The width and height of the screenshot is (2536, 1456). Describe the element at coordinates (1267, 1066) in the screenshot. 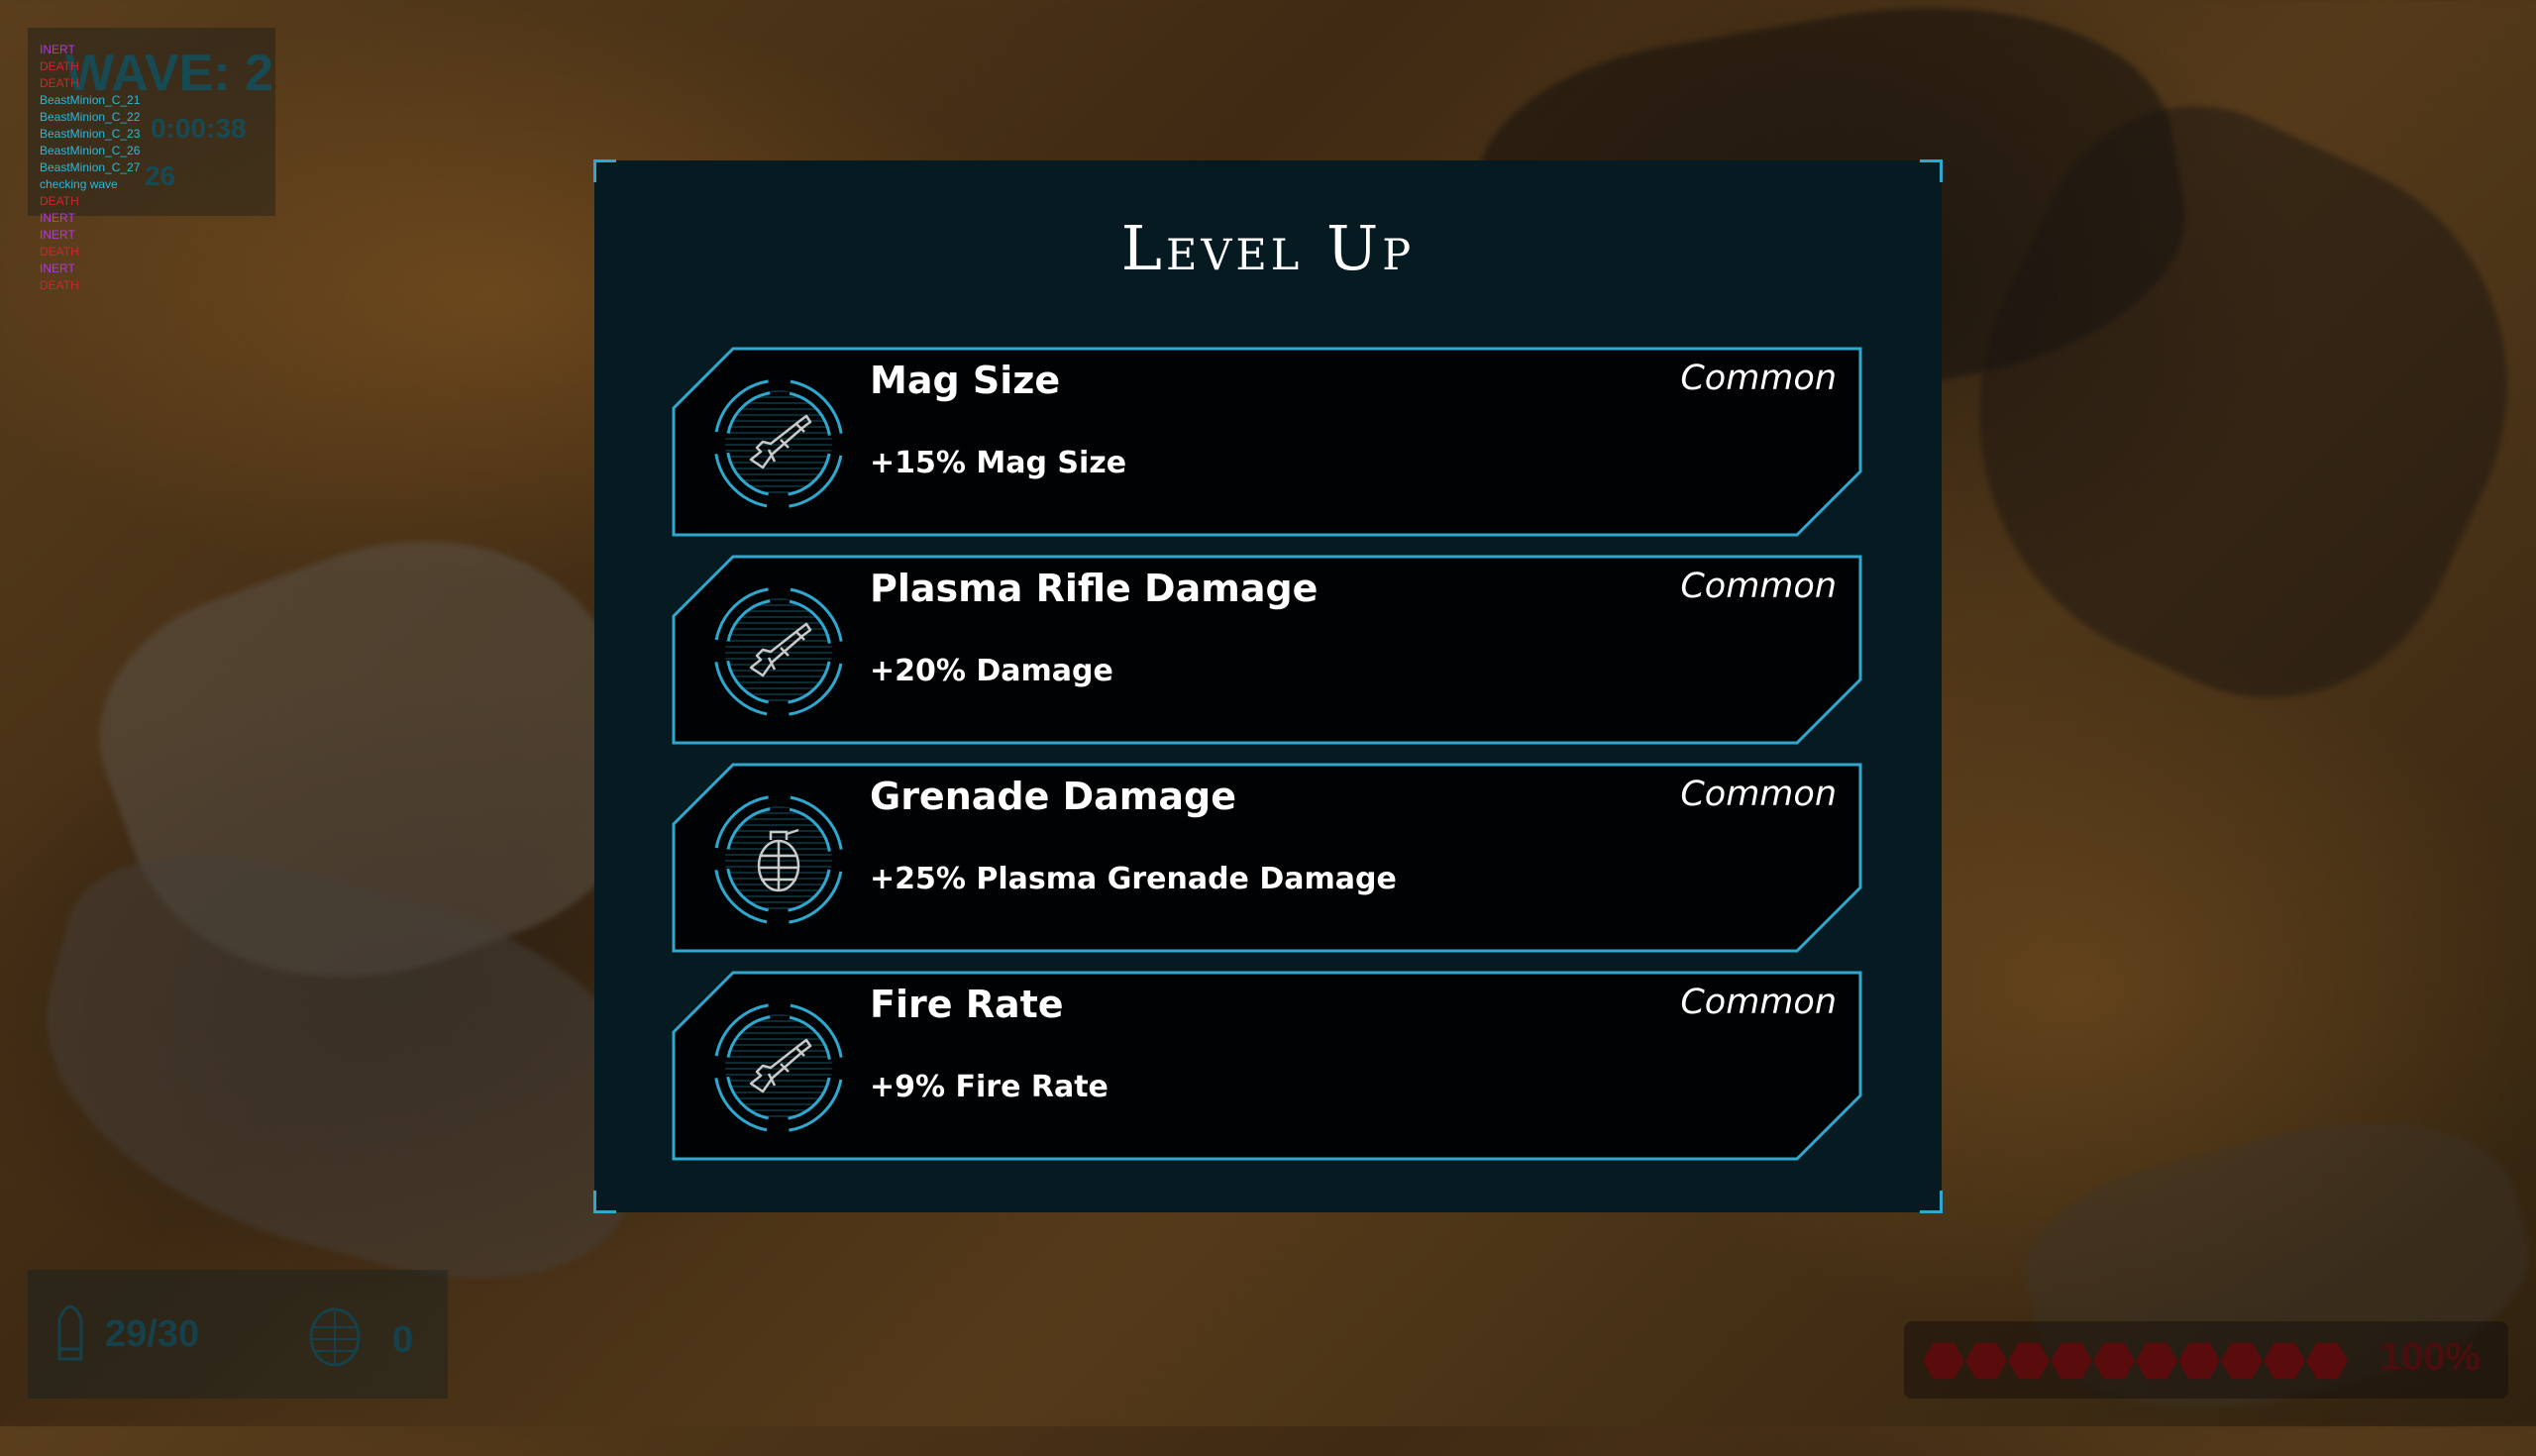

I see `upgrade-card: Fire Rate Common +9% Fire Rate` at that location.